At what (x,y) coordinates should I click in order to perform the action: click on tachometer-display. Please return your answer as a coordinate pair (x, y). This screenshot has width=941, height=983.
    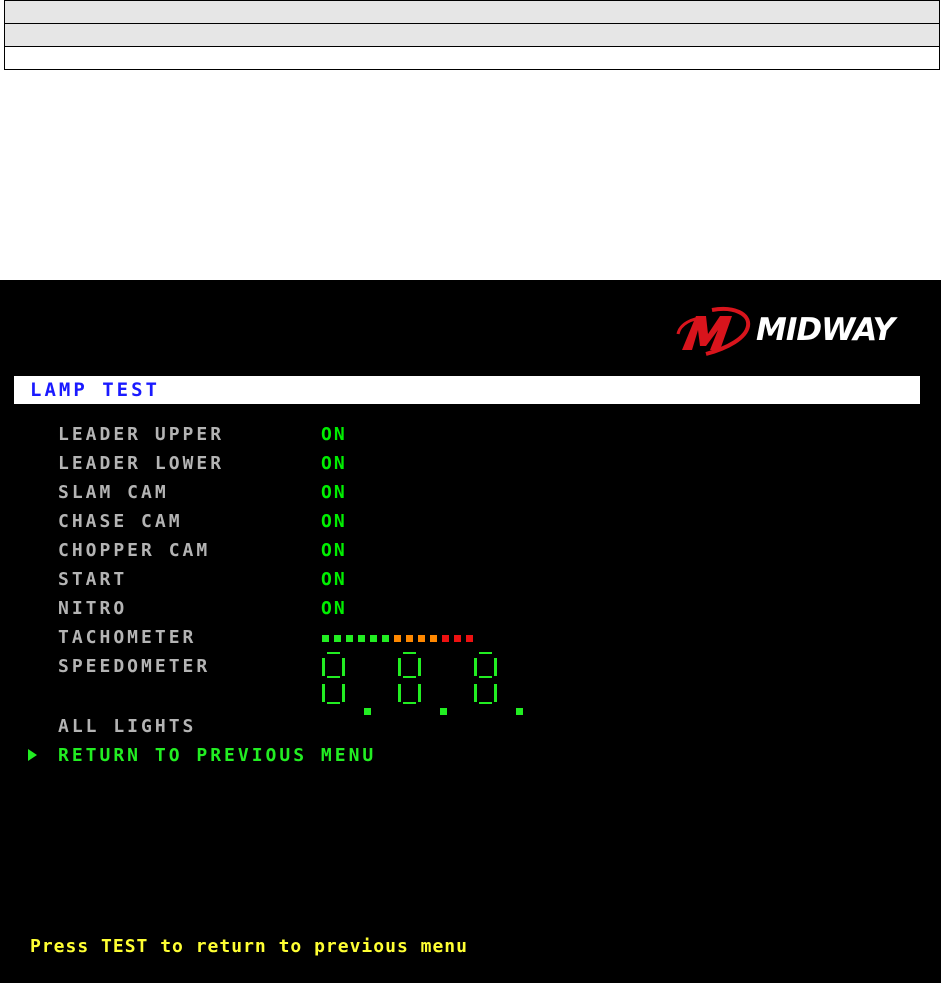
    Looking at the image, I should click on (397, 638).